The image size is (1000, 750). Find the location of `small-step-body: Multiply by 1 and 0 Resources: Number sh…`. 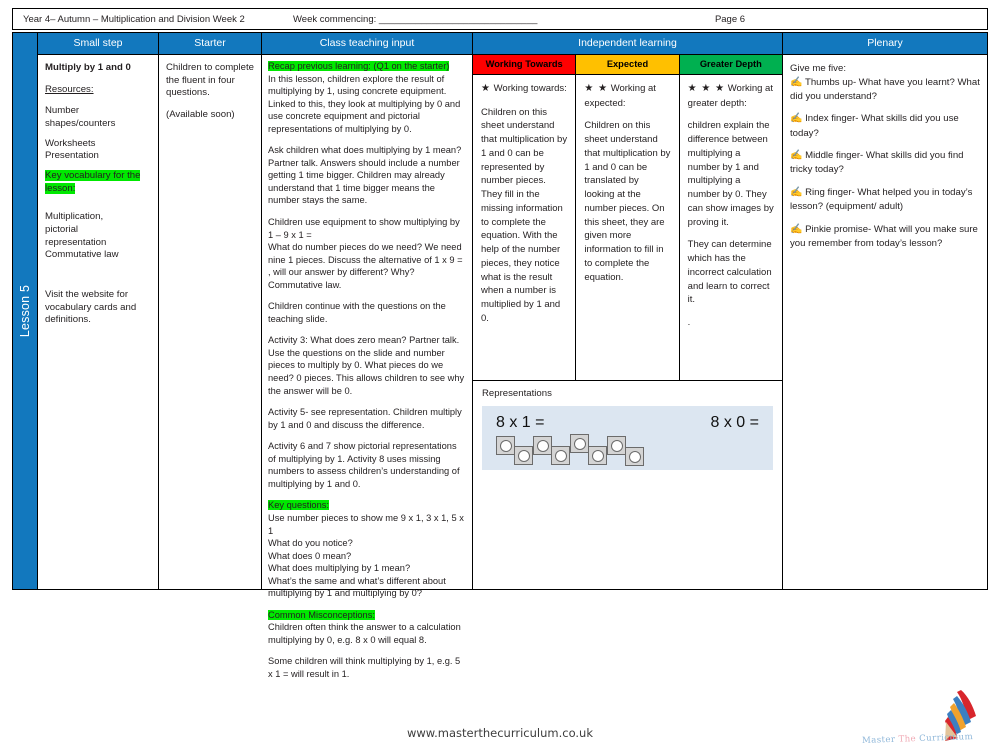

small-step-body: Multiply by 1 and 0 Resources: Number sh… is located at coordinates (98, 193).